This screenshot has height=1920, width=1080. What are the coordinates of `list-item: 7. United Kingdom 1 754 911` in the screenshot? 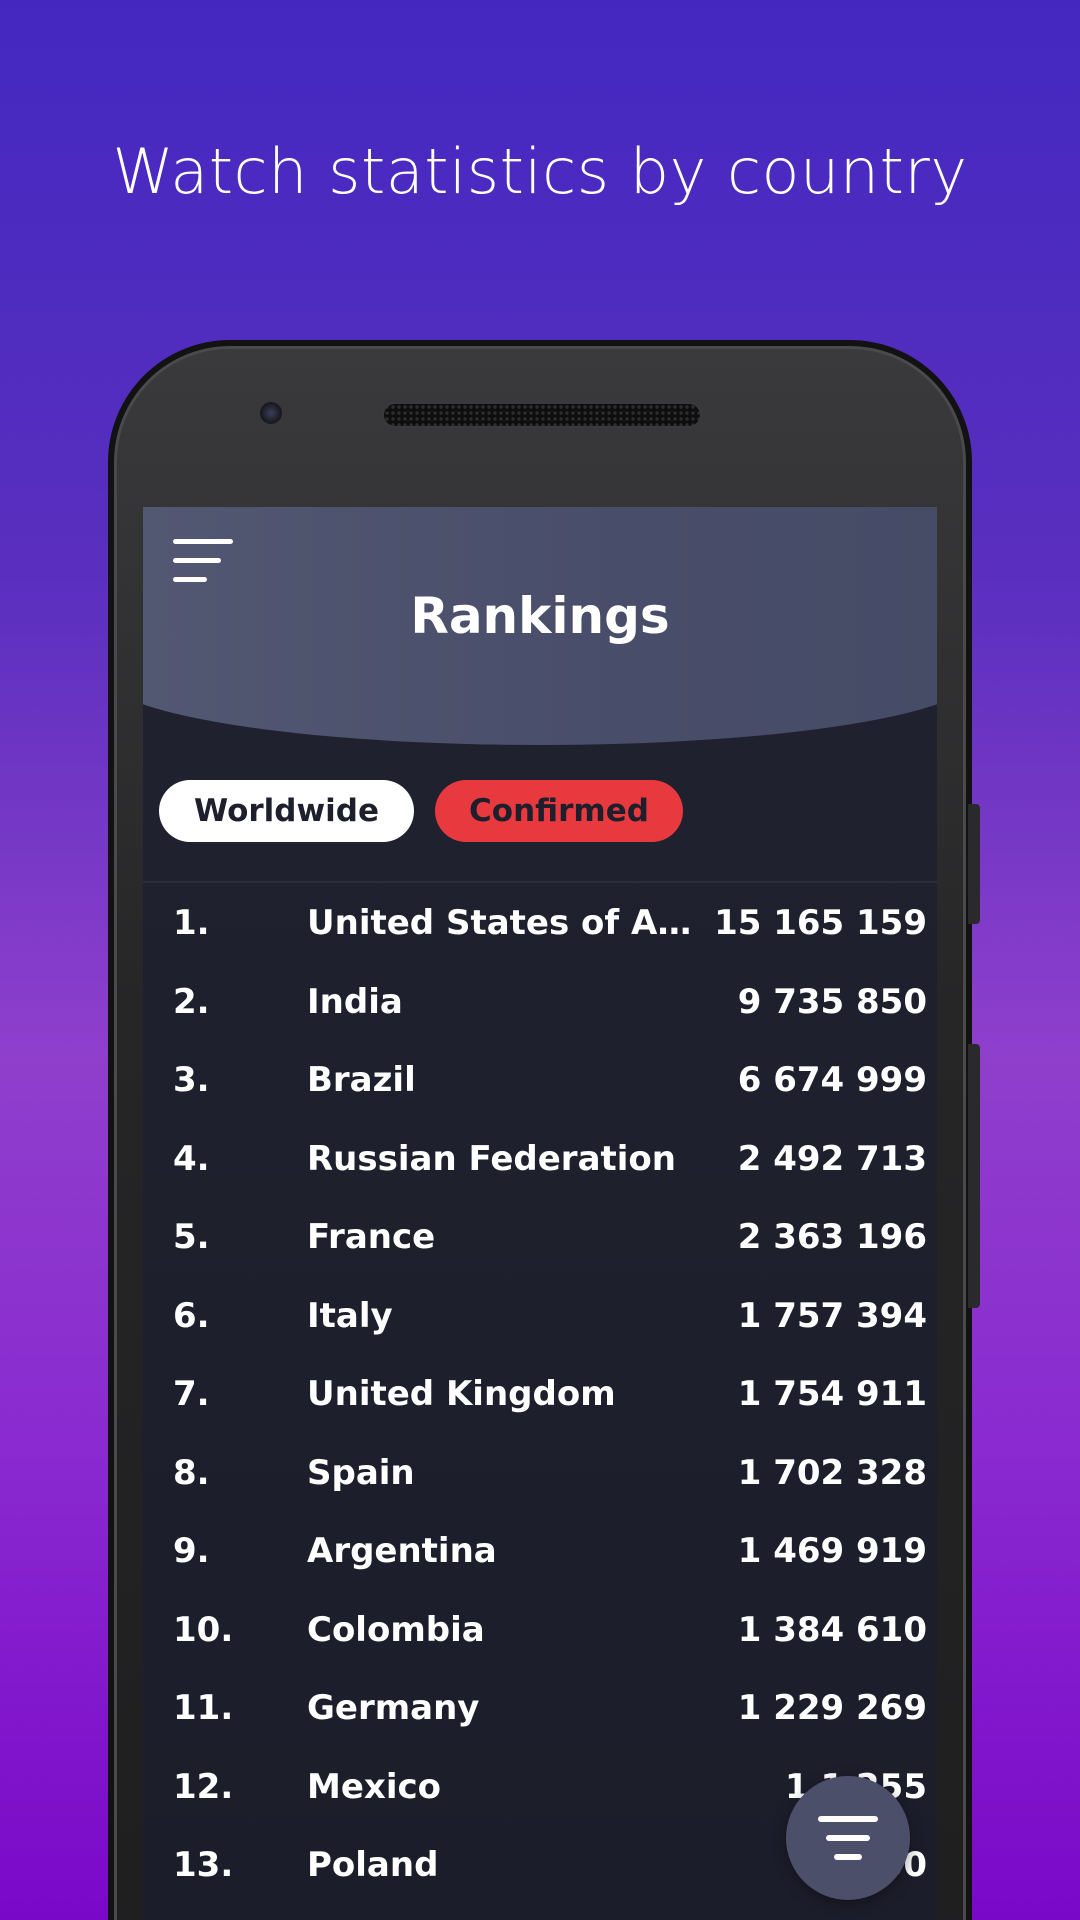 It's located at (540, 1395).